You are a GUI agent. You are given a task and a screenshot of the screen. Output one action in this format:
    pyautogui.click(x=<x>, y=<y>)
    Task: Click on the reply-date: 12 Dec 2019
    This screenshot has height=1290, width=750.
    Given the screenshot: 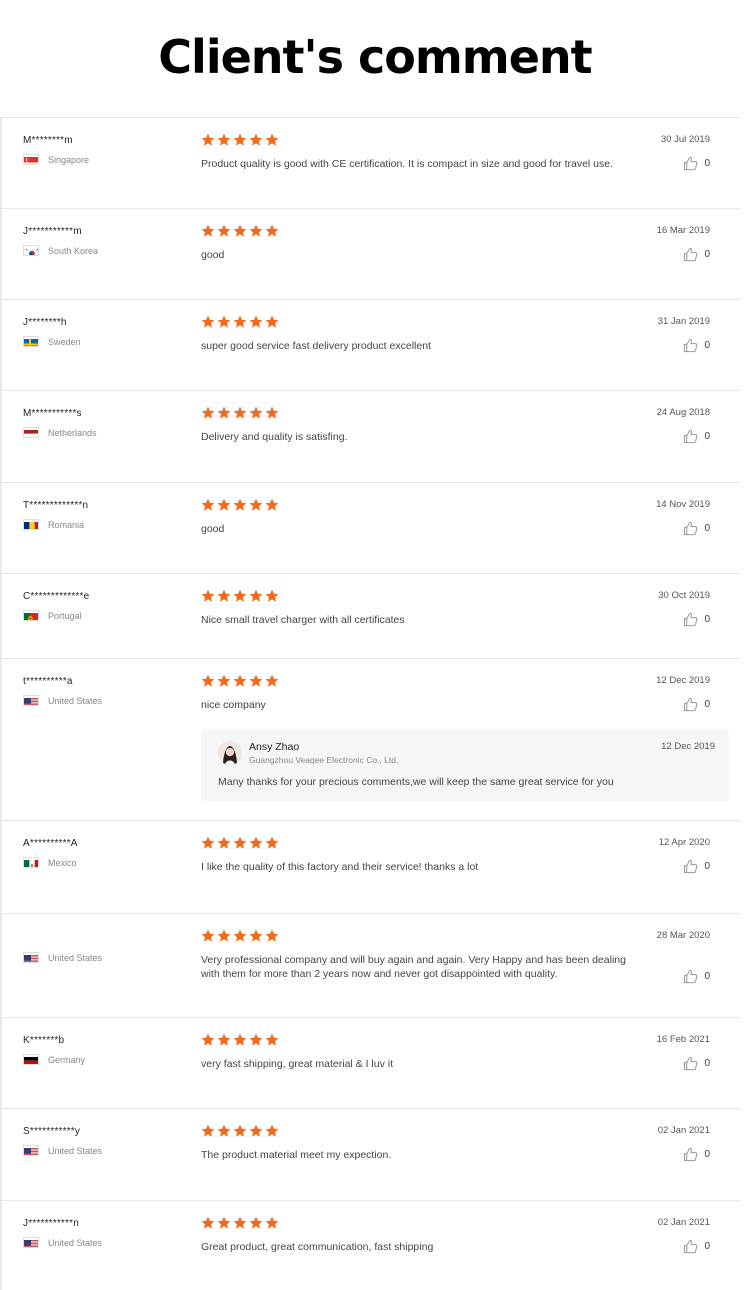 What is the action you would take?
    pyautogui.click(x=688, y=746)
    